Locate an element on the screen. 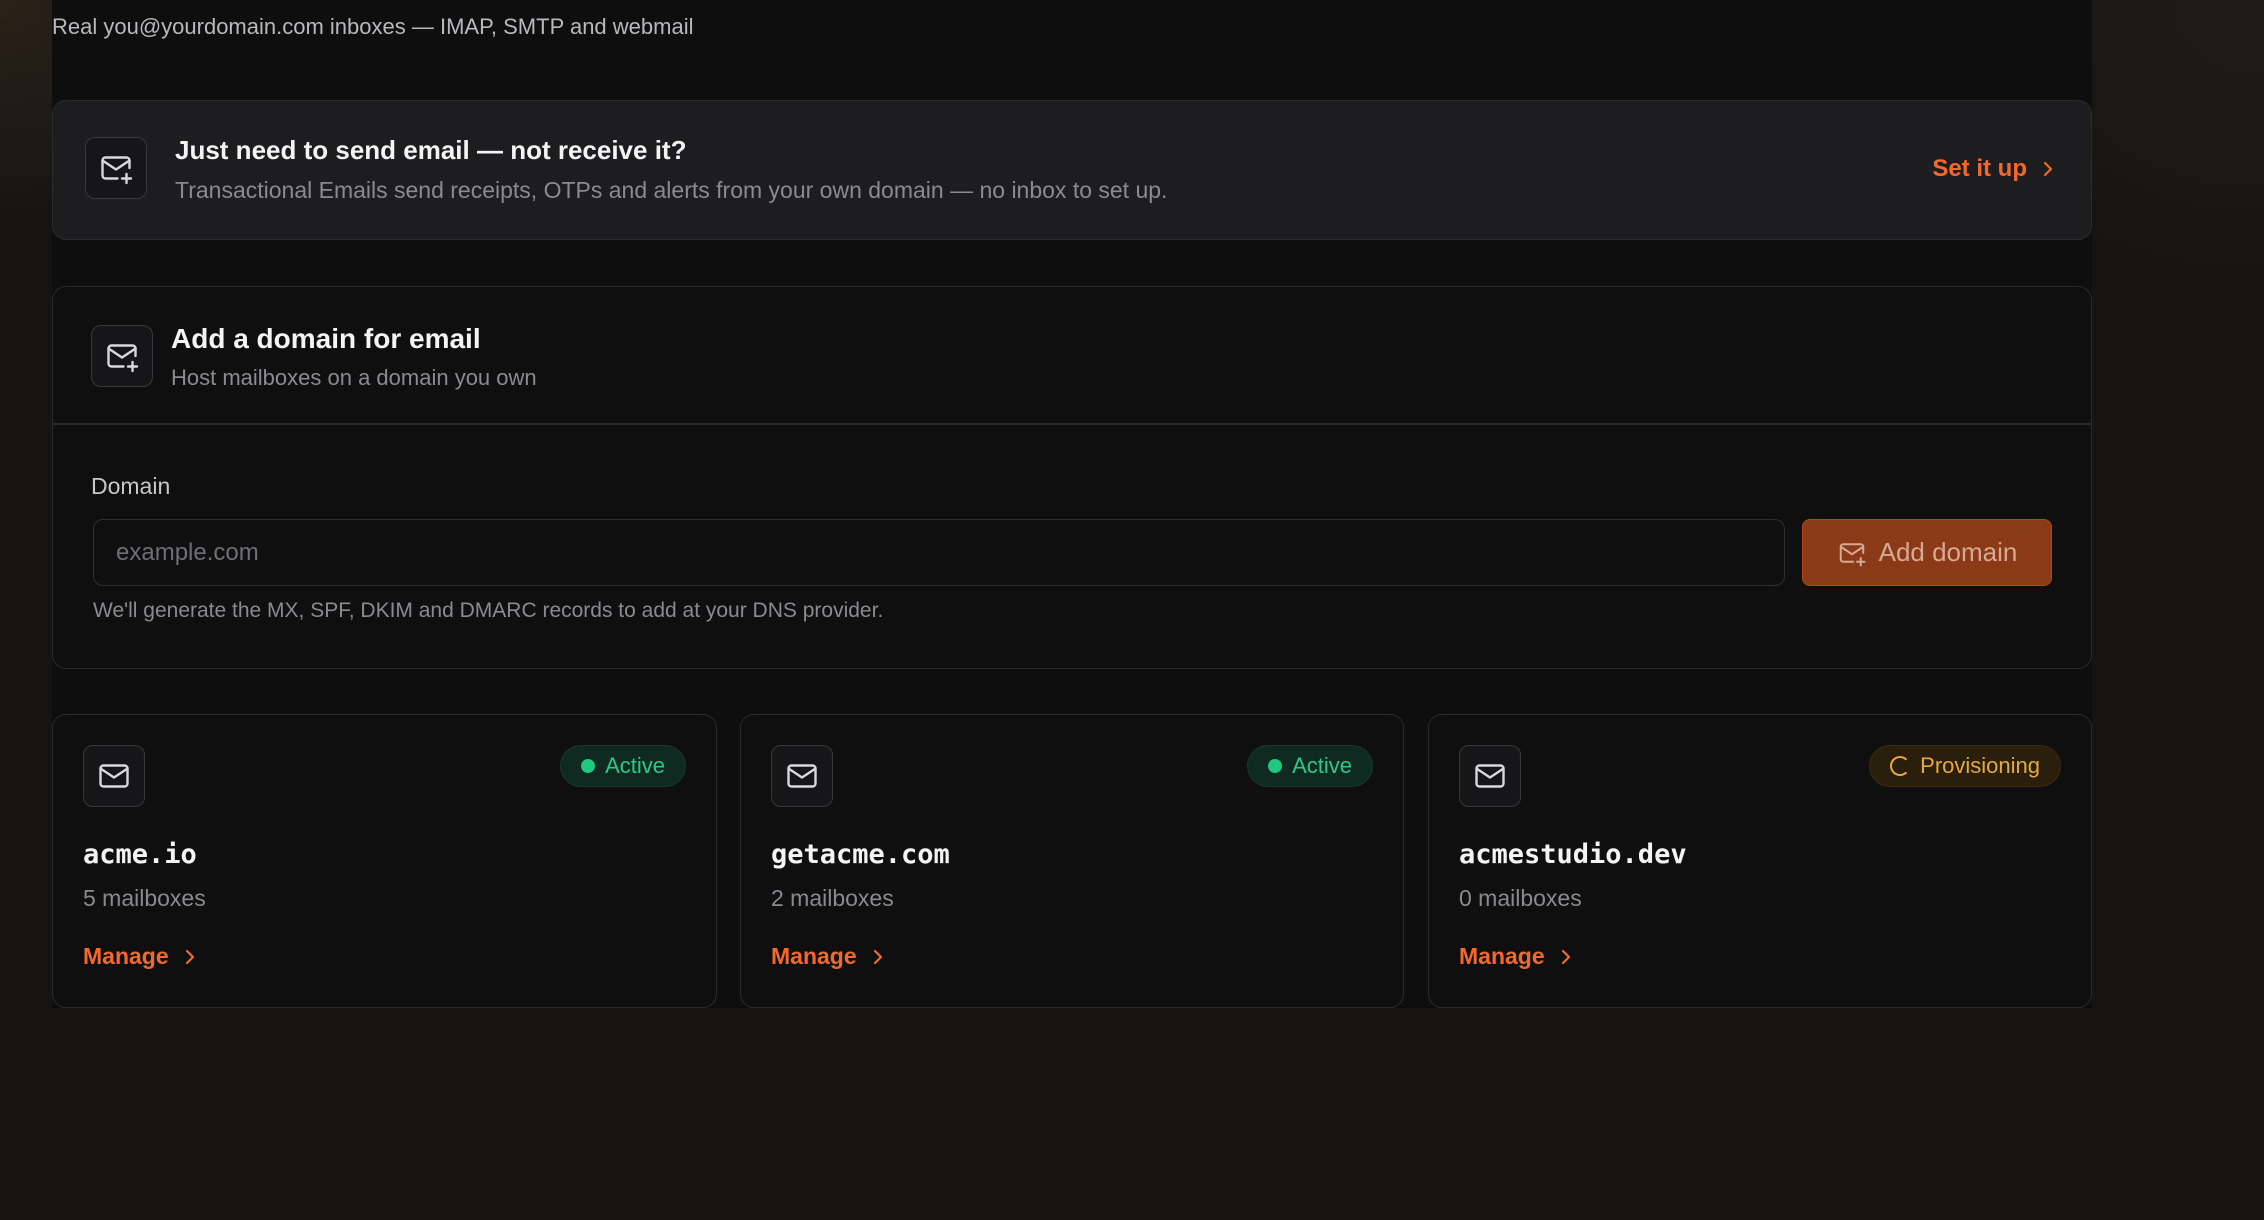 This screenshot has height=1220, width=2264. add-domain-title: Add a domain for email is located at coordinates (326, 338).